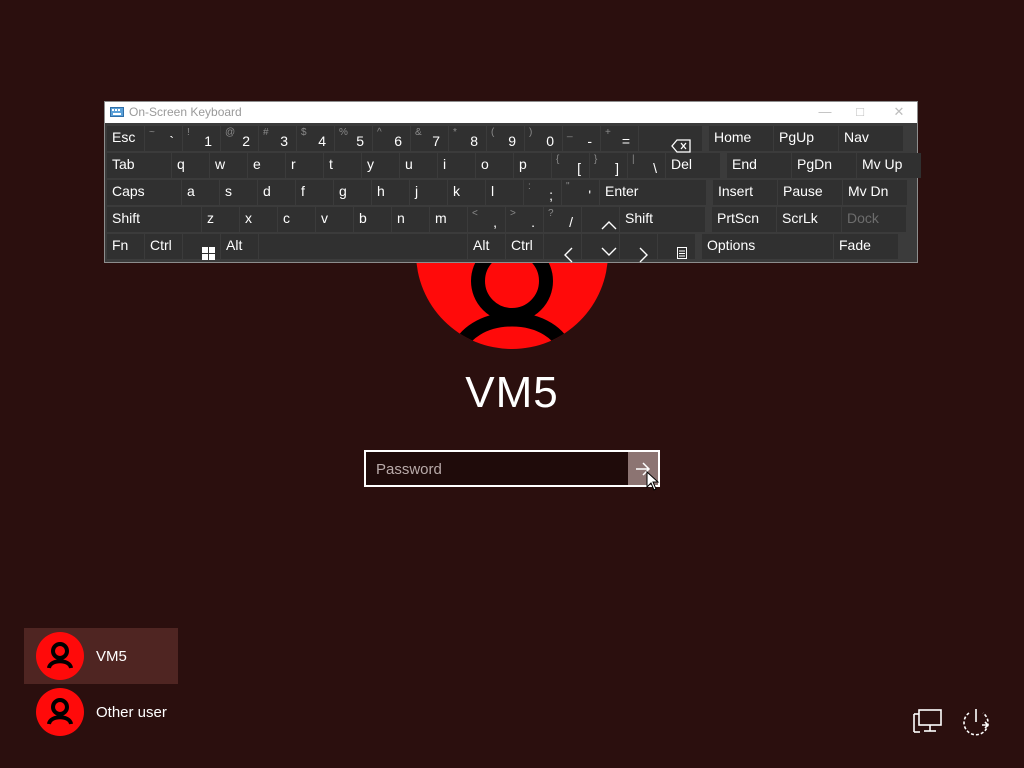  What do you see at coordinates (562, 219) in the screenshot?
I see `key-slash: ? /` at bounding box center [562, 219].